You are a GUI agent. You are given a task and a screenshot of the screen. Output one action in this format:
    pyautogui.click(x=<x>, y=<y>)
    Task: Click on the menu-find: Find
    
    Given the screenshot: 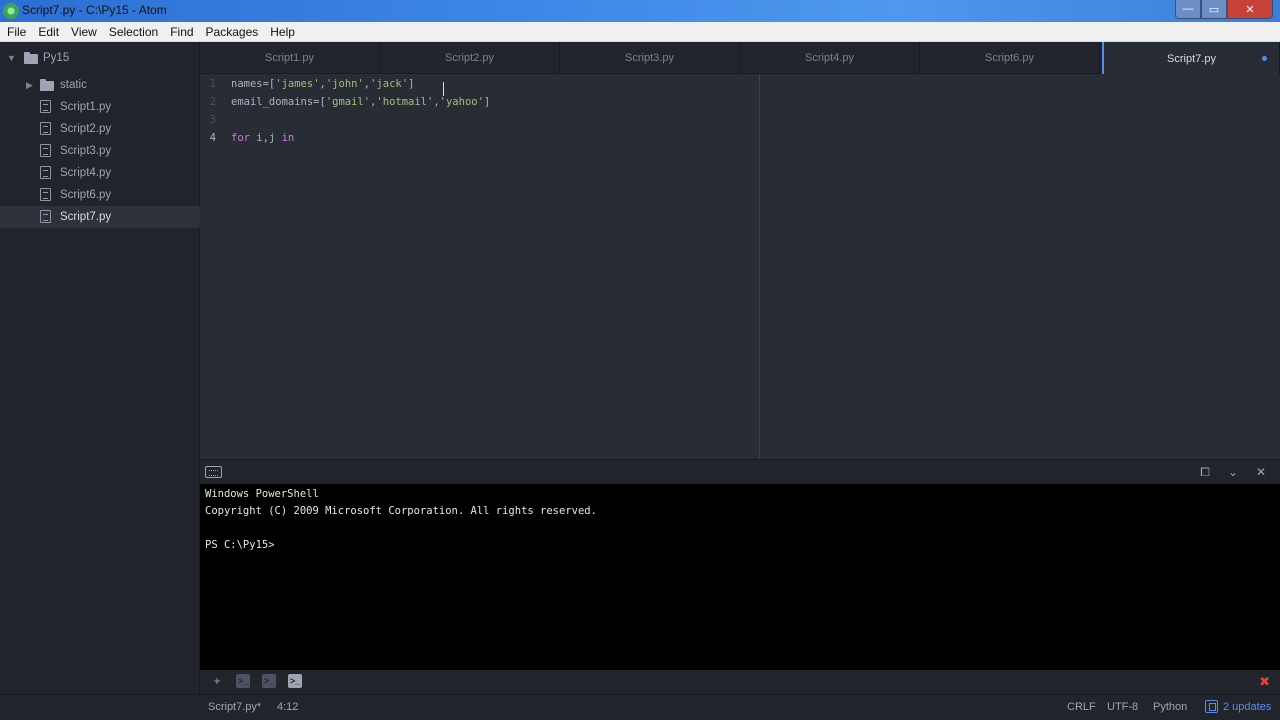 What is the action you would take?
    pyautogui.click(x=181, y=32)
    